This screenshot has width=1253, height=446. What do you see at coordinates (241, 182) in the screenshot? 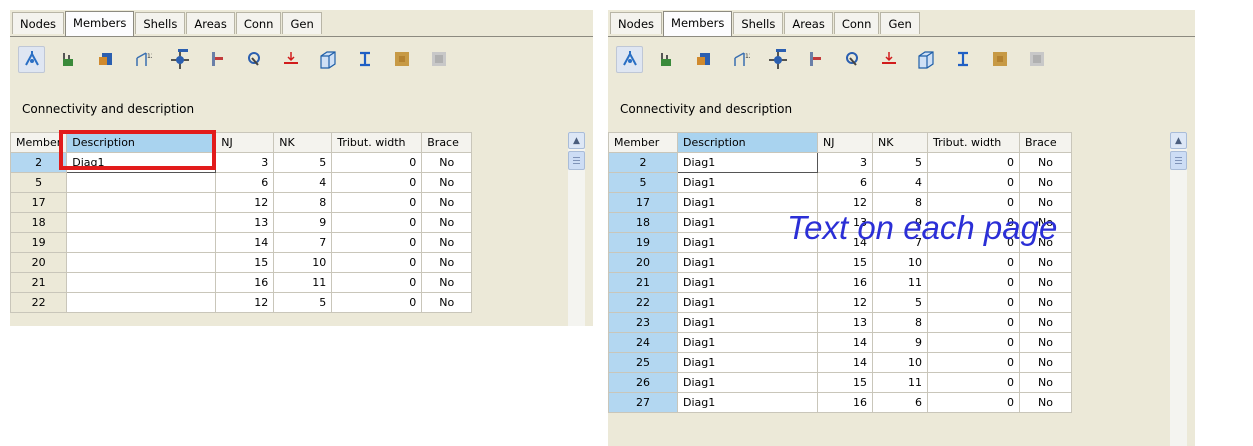
I see `table-row: 5 6 4 0 No` at bounding box center [241, 182].